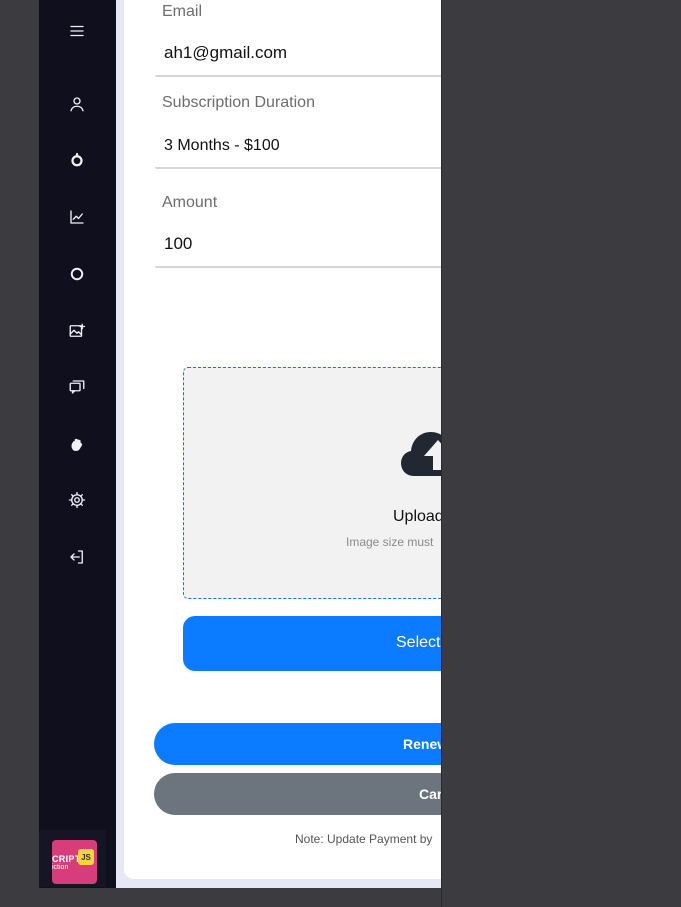 The height and width of the screenshot is (907, 681). Describe the element at coordinates (77, 160) in the screenshot. I see `circle-outline-icon` at that location.